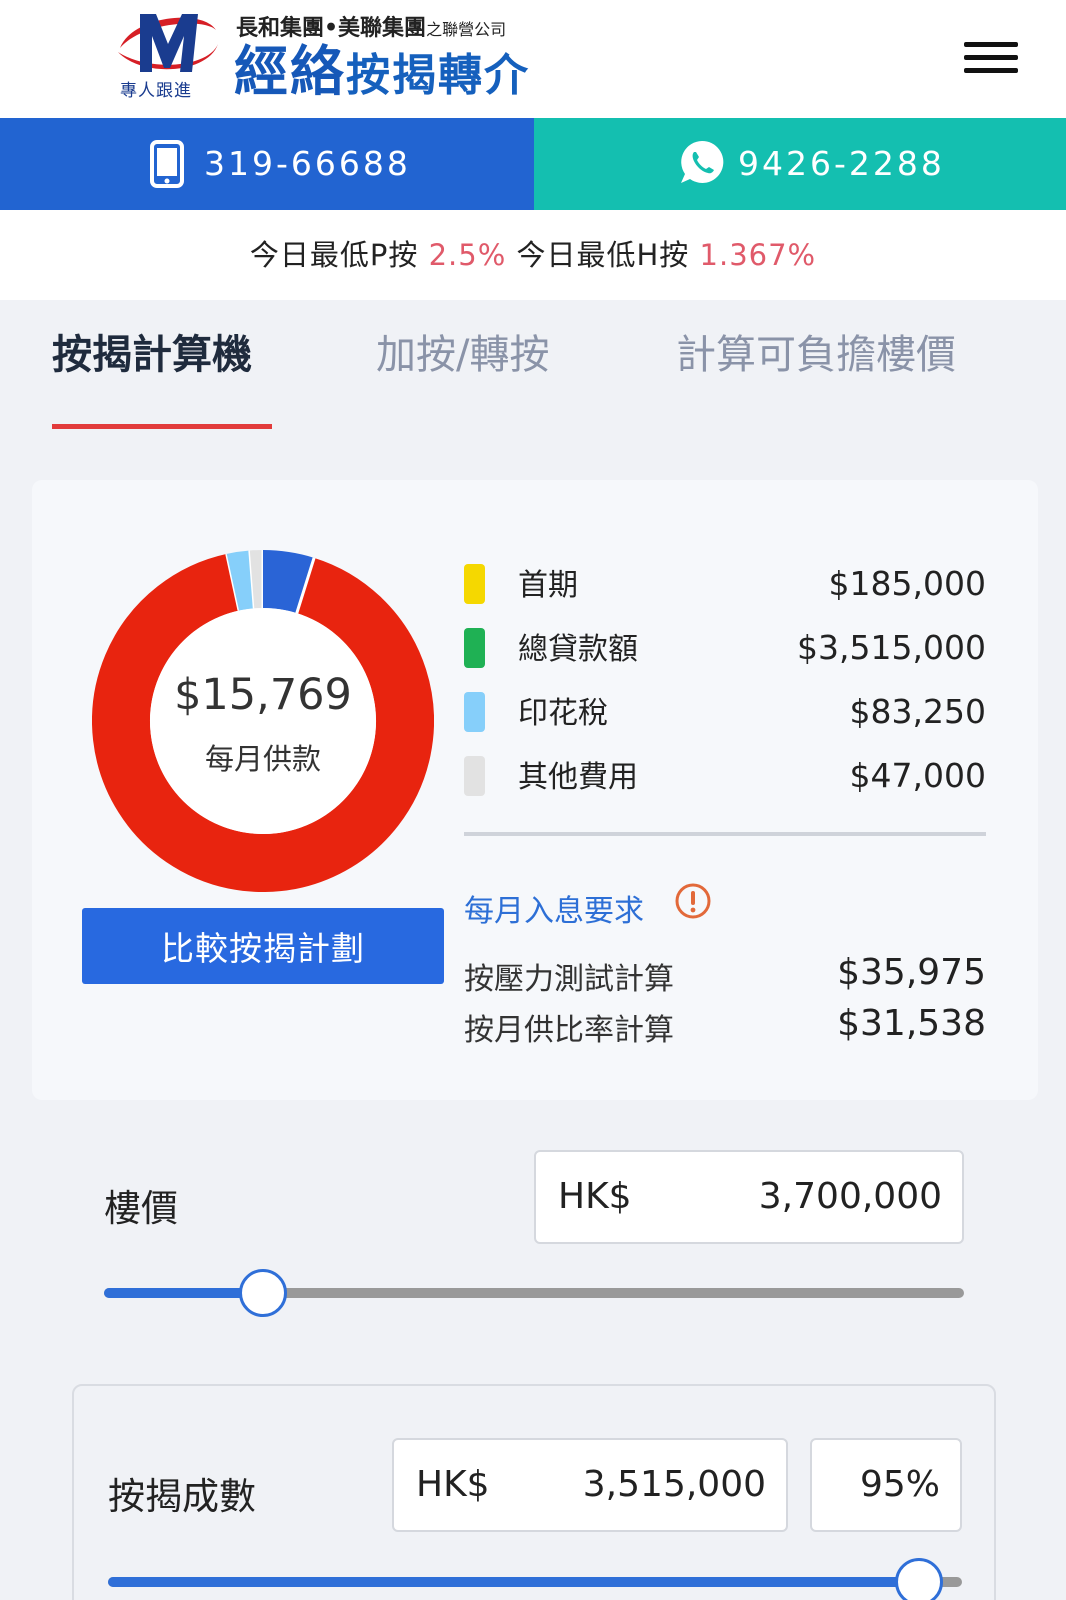 The image size is (1066, 1600). I want to click on info-warning-icon, so click(693, 901).